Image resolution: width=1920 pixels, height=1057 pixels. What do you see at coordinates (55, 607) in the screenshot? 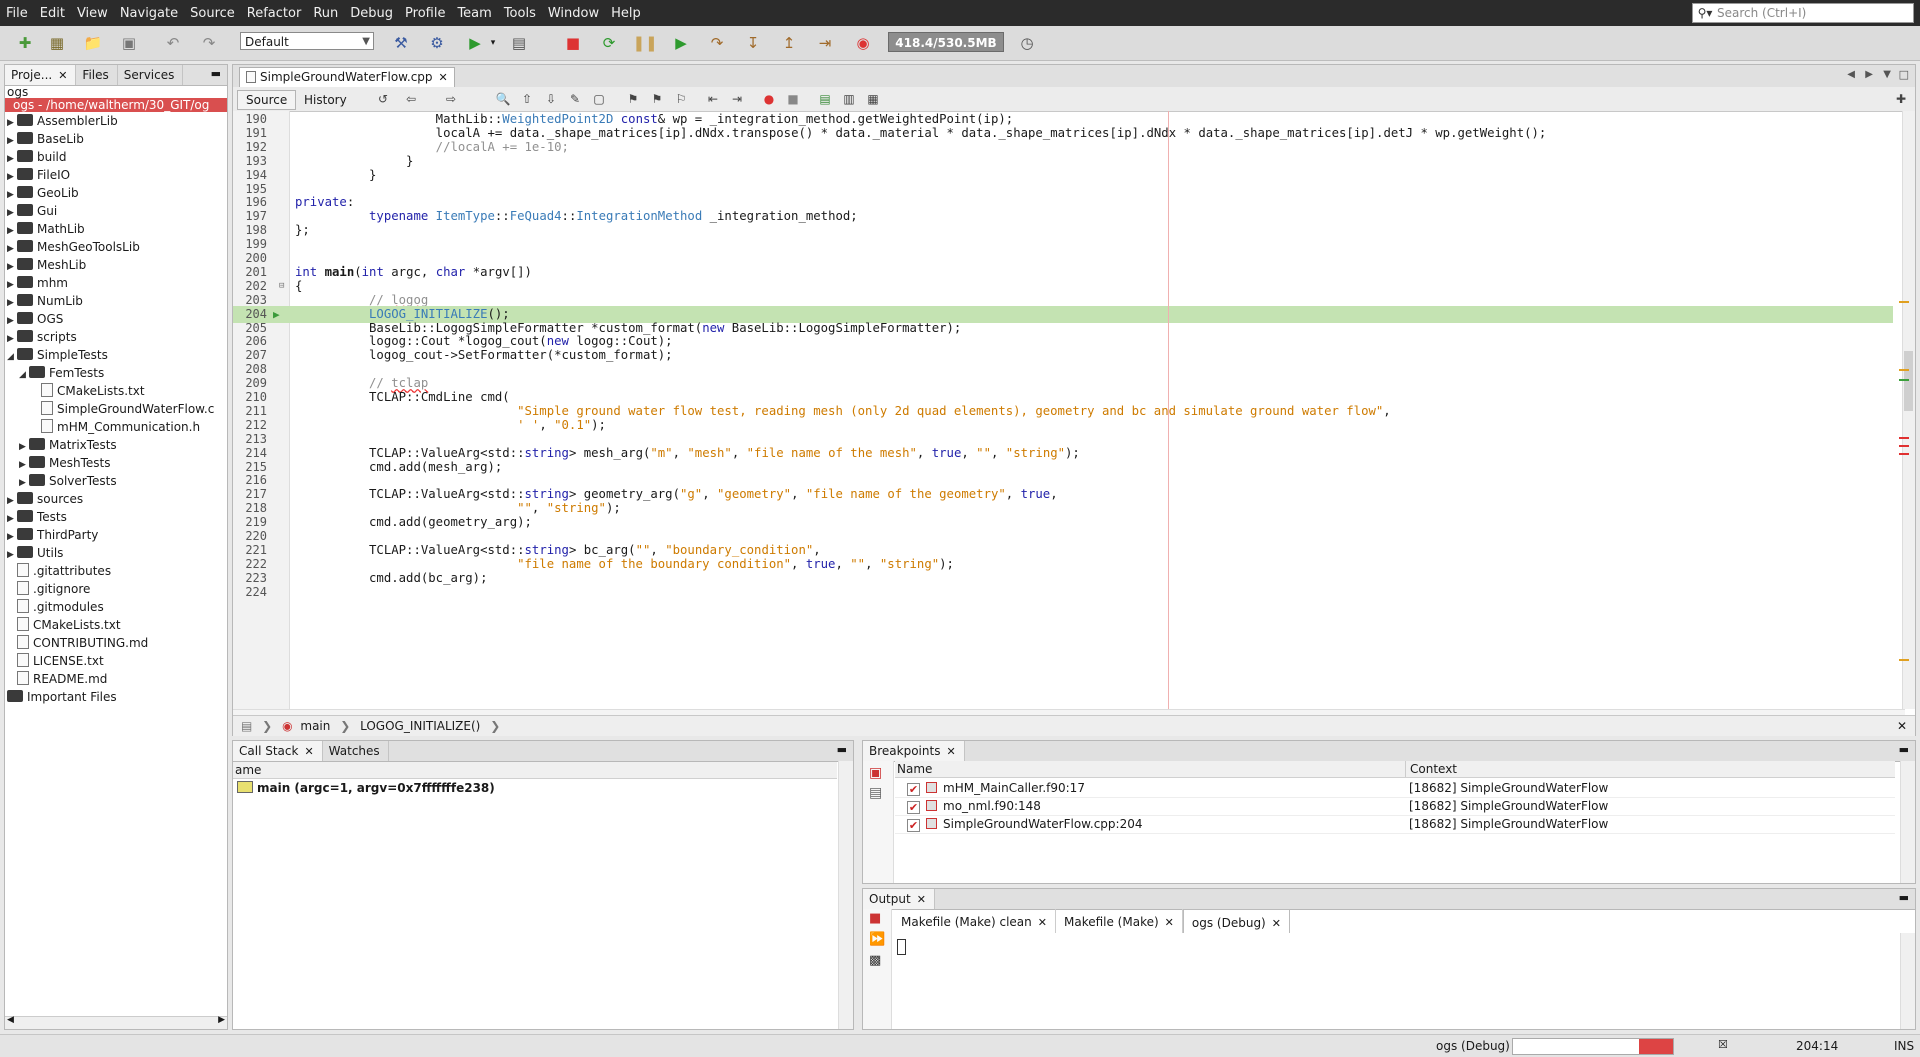
I see `tree-file: .gitmodules` at bounding box center [55, 607].